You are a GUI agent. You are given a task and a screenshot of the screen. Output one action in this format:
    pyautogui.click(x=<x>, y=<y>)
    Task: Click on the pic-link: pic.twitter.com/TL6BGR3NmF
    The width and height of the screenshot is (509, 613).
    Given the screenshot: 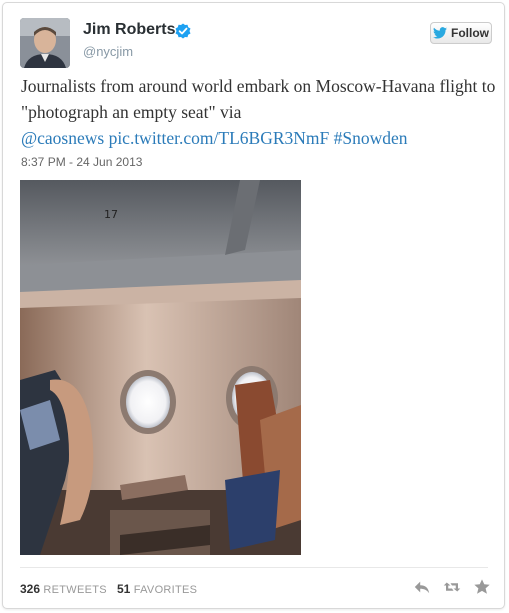 What is the action you would take?
    pyautogui.click(x=219, y=138)
    